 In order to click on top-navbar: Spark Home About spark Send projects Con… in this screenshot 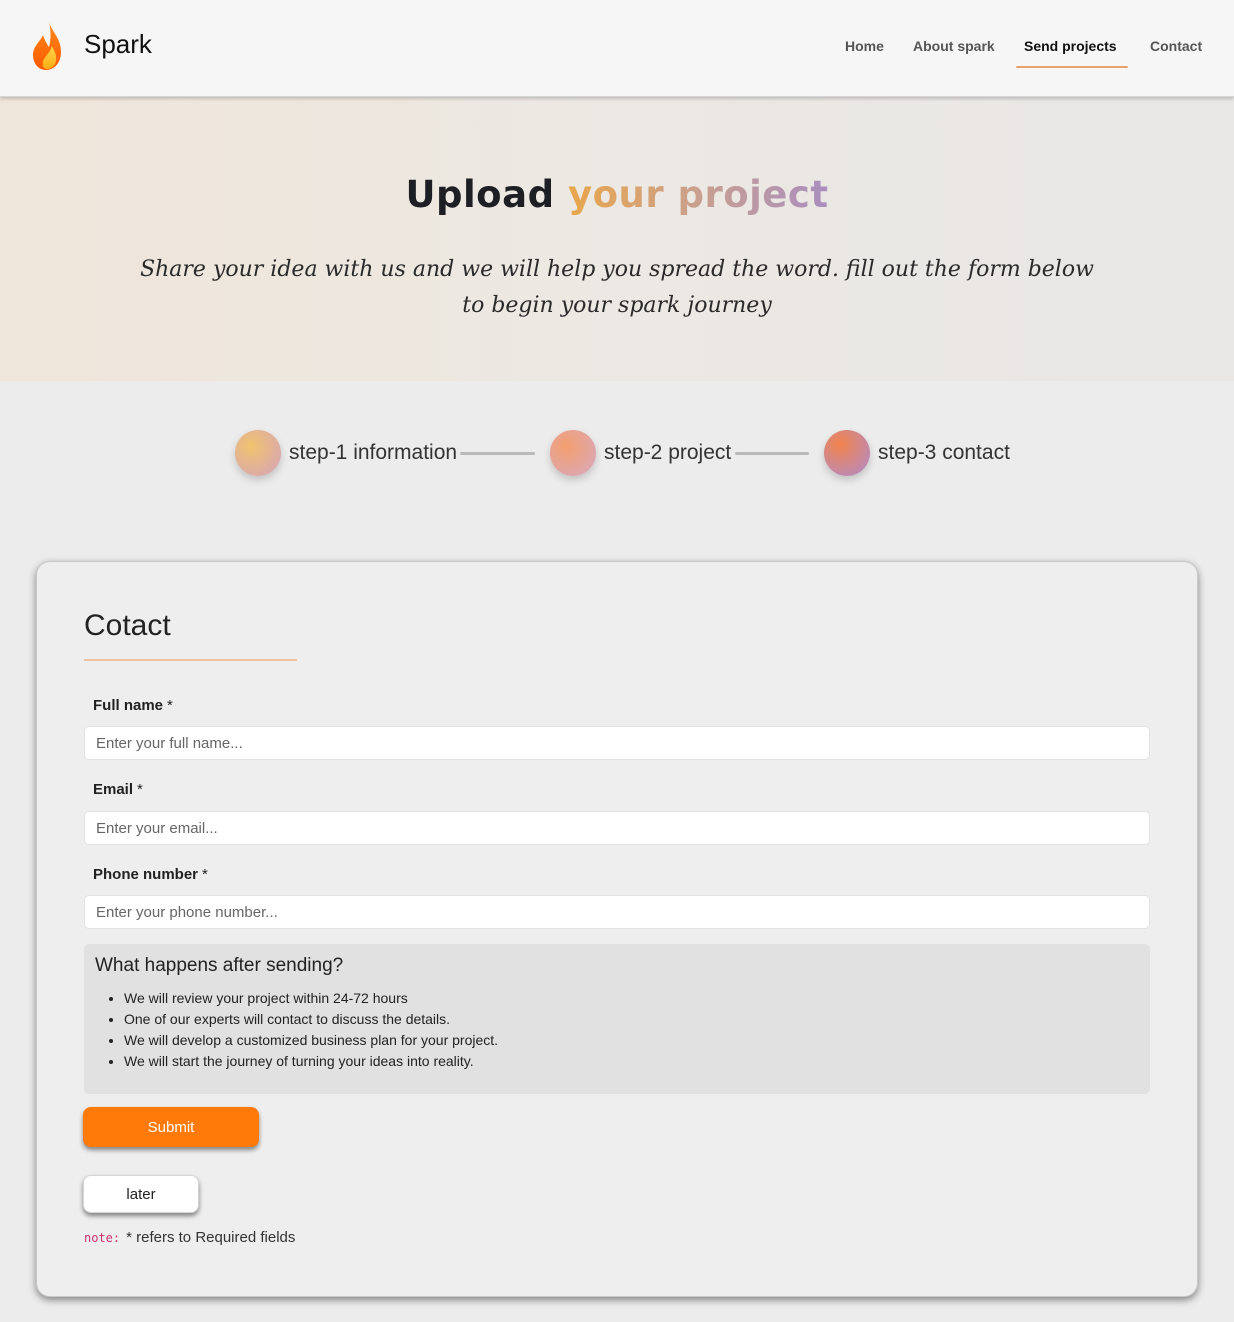, I will do `click(617, 48)`.